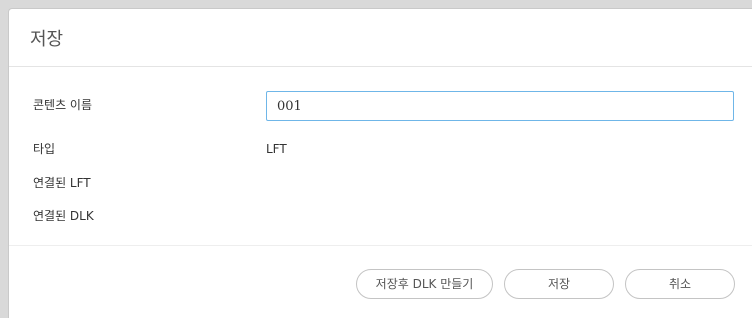 The image size is (752, 318). I want to click on linked-lft-label: 연결된 LFT, so click(62, 183).